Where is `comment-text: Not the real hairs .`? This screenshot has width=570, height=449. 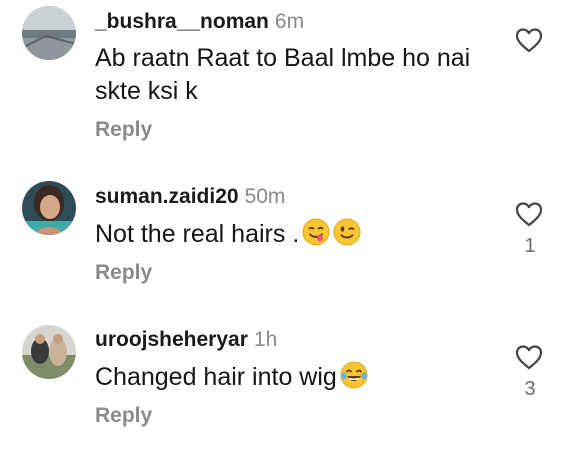 comment-text: Not the real hairs . is located at coordinates (300, 234).